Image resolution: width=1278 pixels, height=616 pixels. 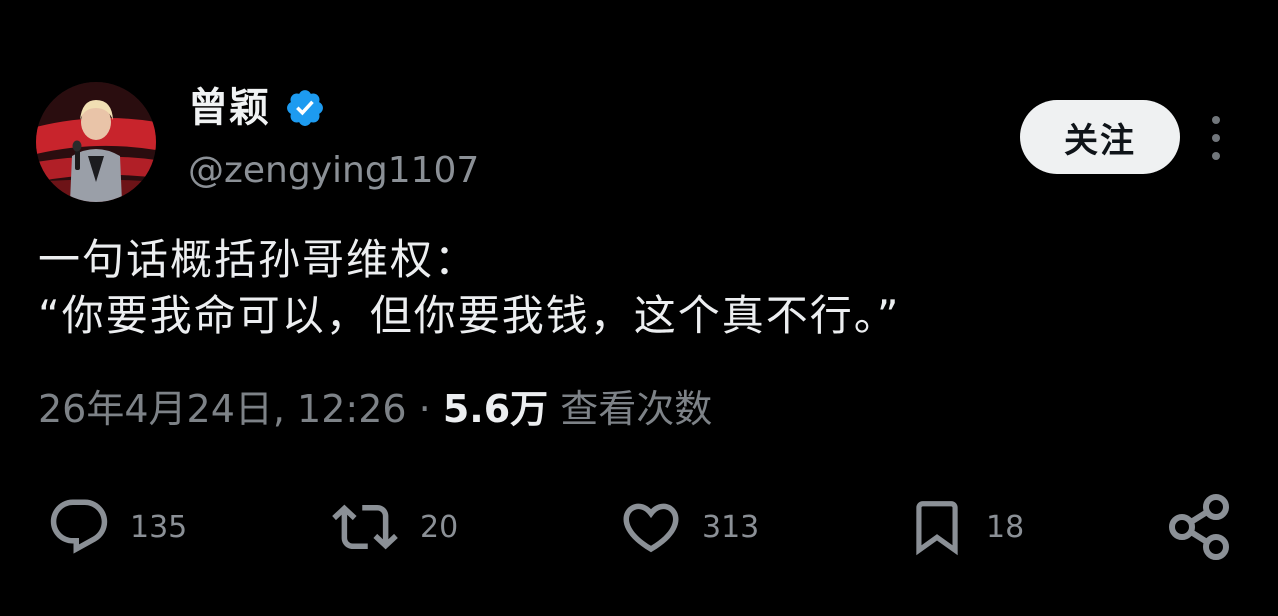 What do you see at coordinates (79, 526) in the screenshot?
I see `reply-icon` at bounding box center [79, 526].